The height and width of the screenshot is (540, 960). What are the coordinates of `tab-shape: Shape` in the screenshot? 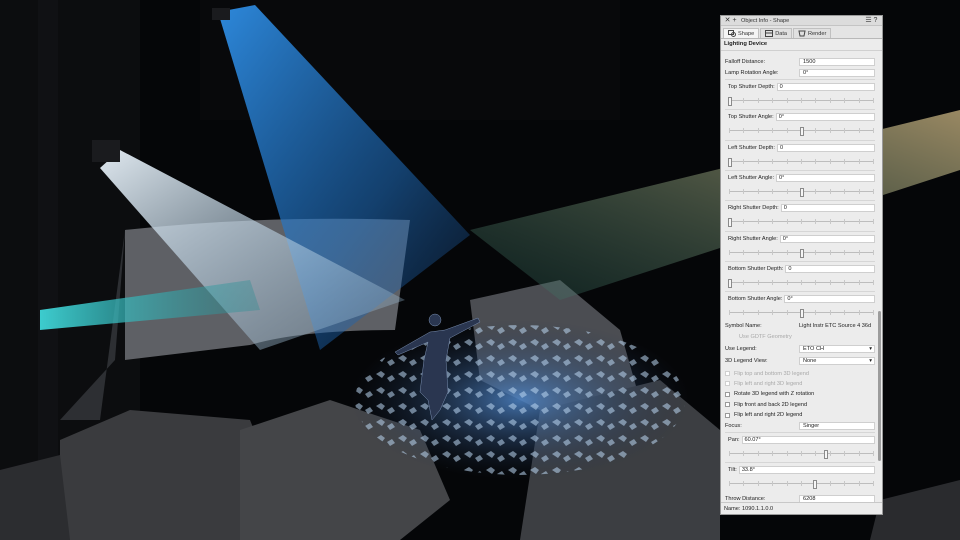 It's located at (741, 33).